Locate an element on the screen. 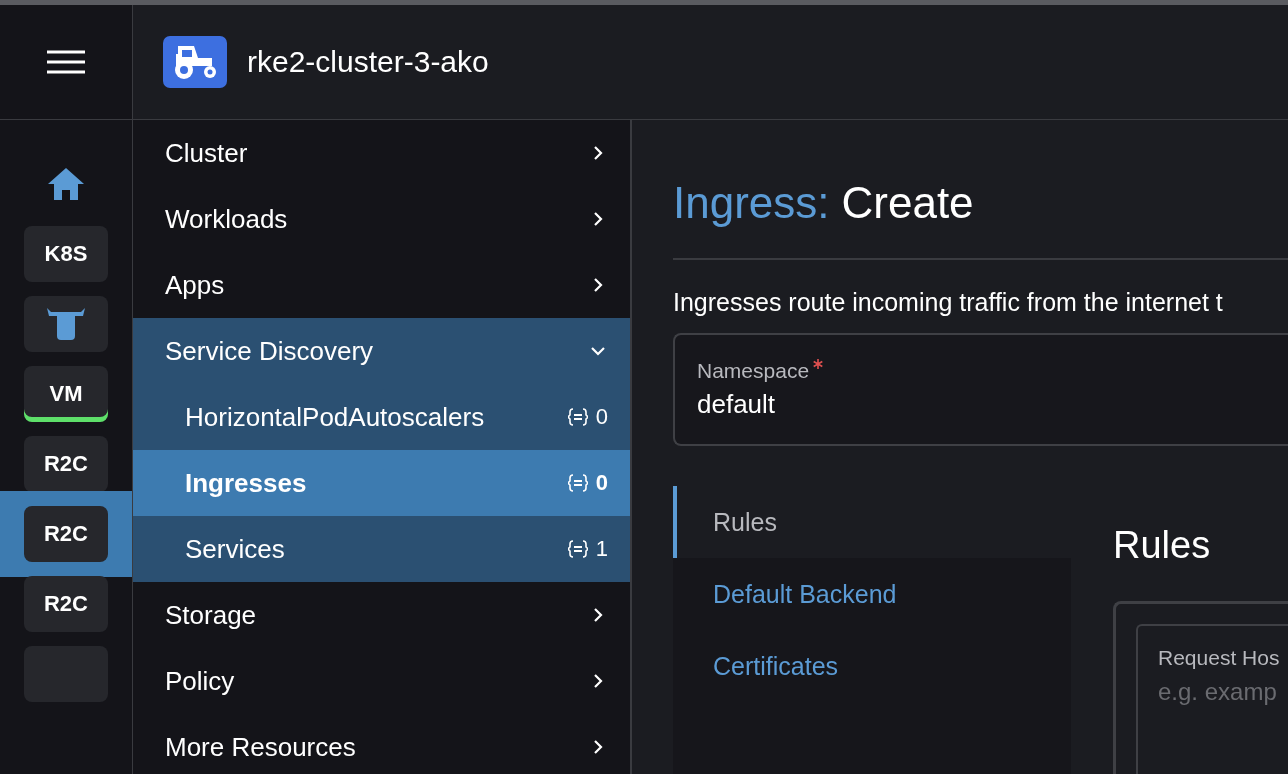 This screenshot has height=774, width=1288. nav-group-item: Service Discovery is located at coordinates (381, 351).